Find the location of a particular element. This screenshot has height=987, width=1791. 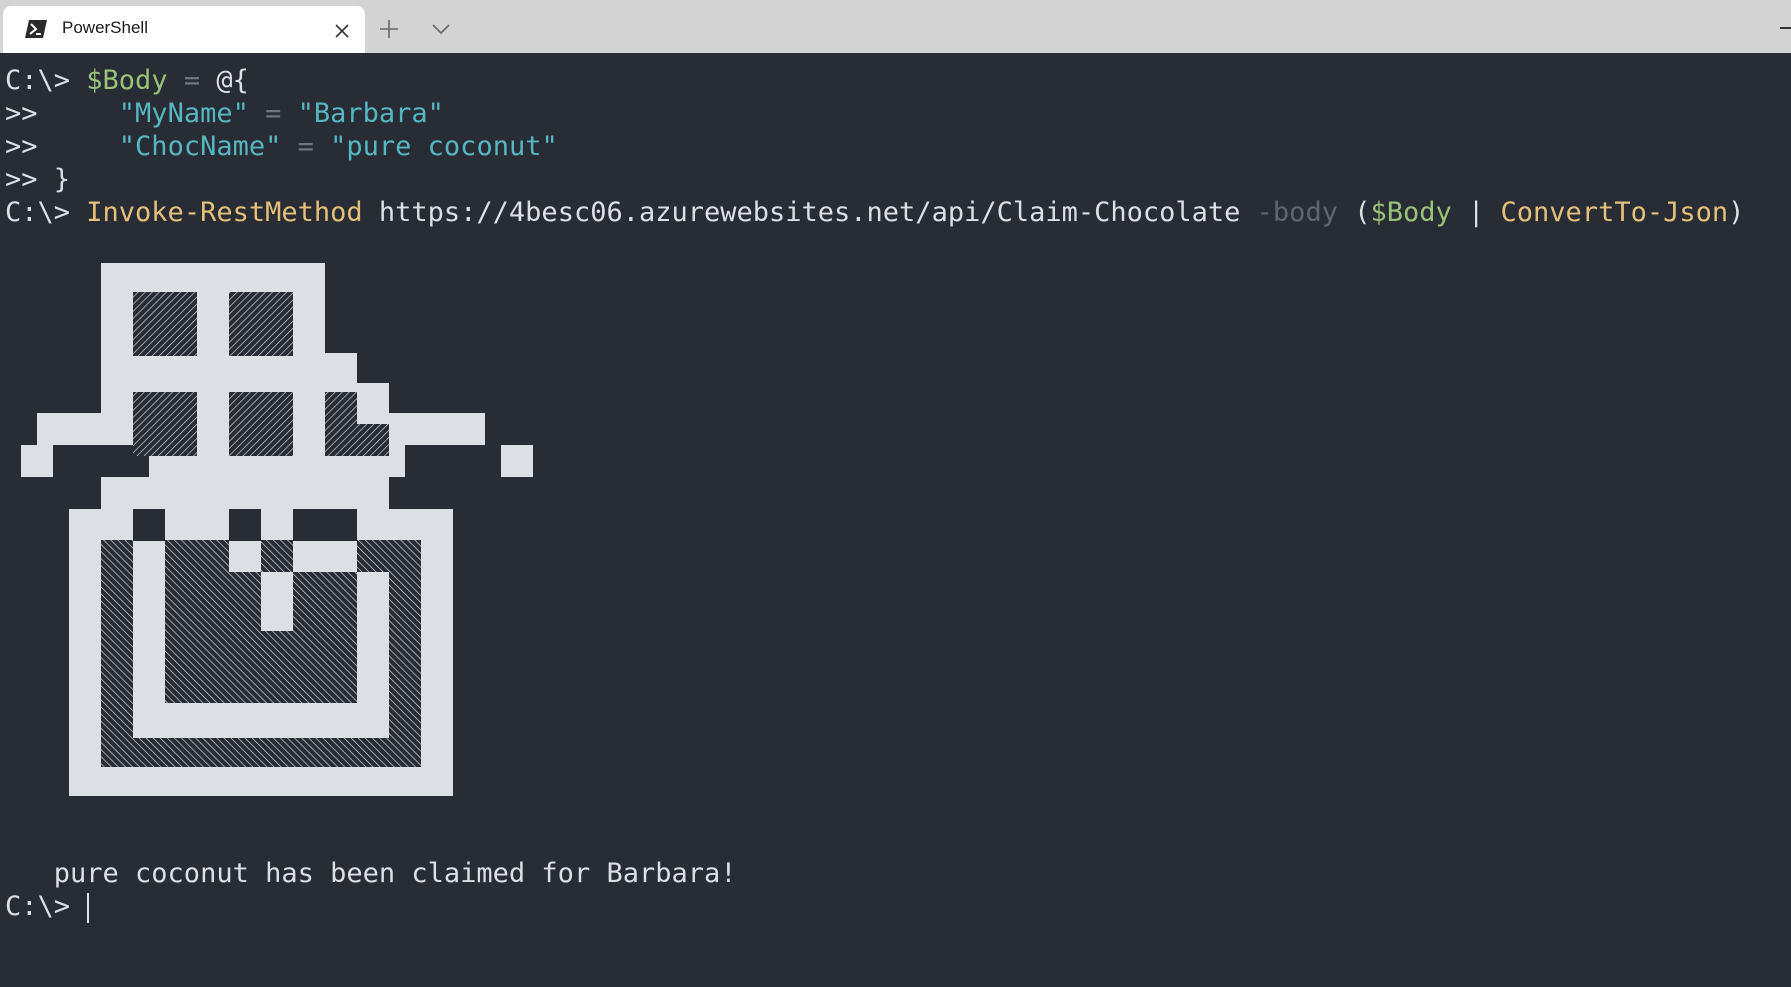

value-token: "Barbara" is located at coordinates (370, 113).